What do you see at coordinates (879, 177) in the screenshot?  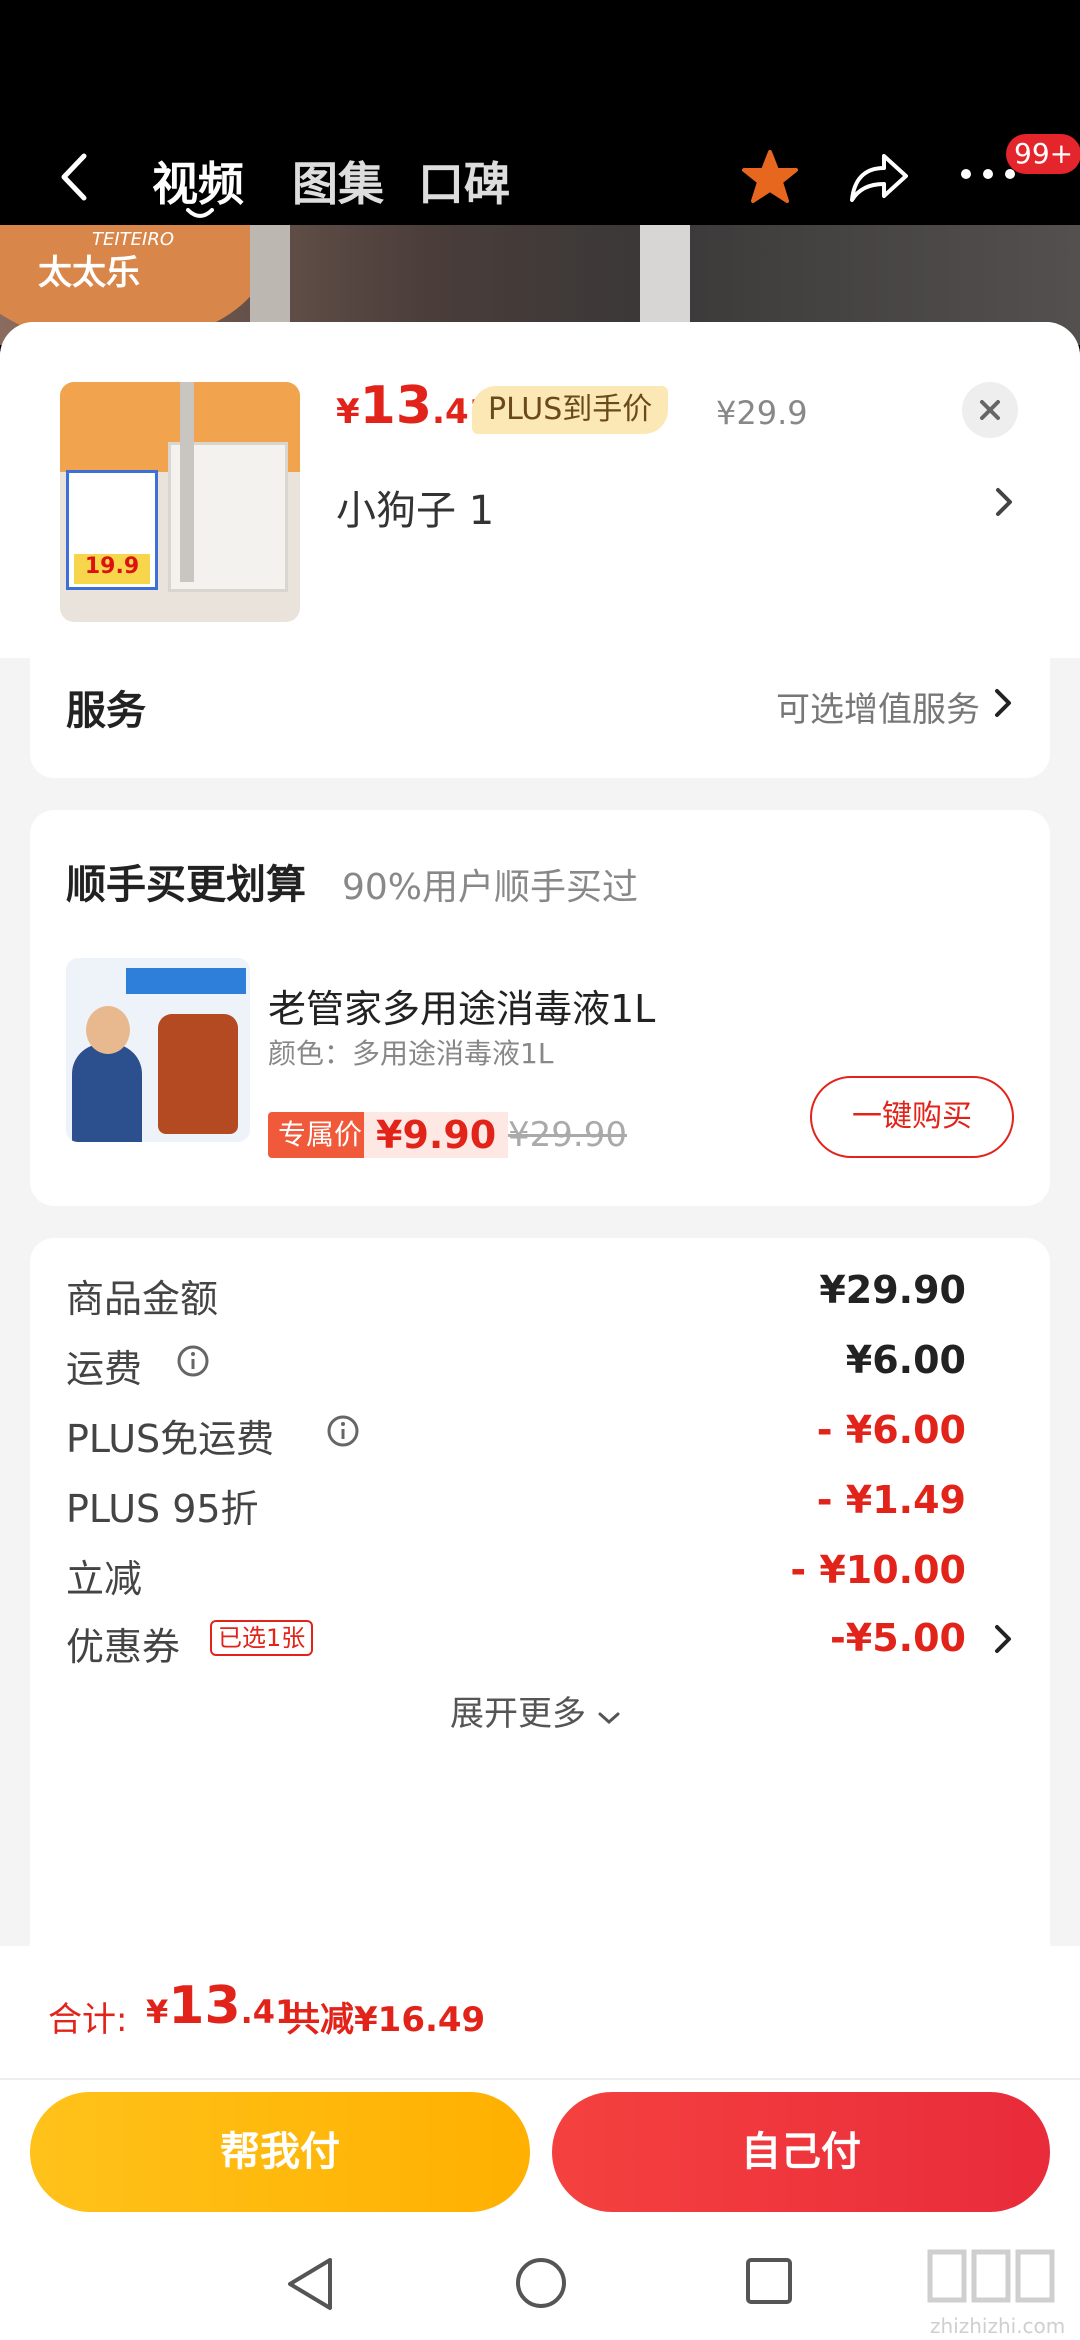 I see `share-icon` at bounding box center [879, 177].